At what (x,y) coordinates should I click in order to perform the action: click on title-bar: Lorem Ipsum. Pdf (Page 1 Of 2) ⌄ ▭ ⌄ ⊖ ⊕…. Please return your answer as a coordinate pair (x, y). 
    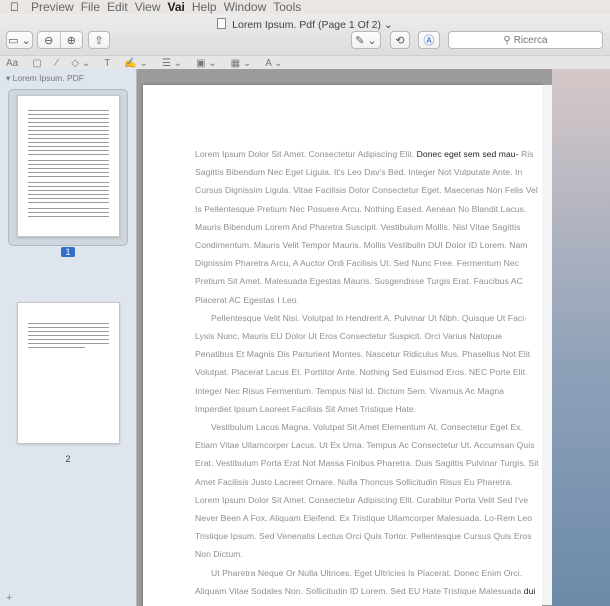
    Looking at the image, I should click on (305, 42).